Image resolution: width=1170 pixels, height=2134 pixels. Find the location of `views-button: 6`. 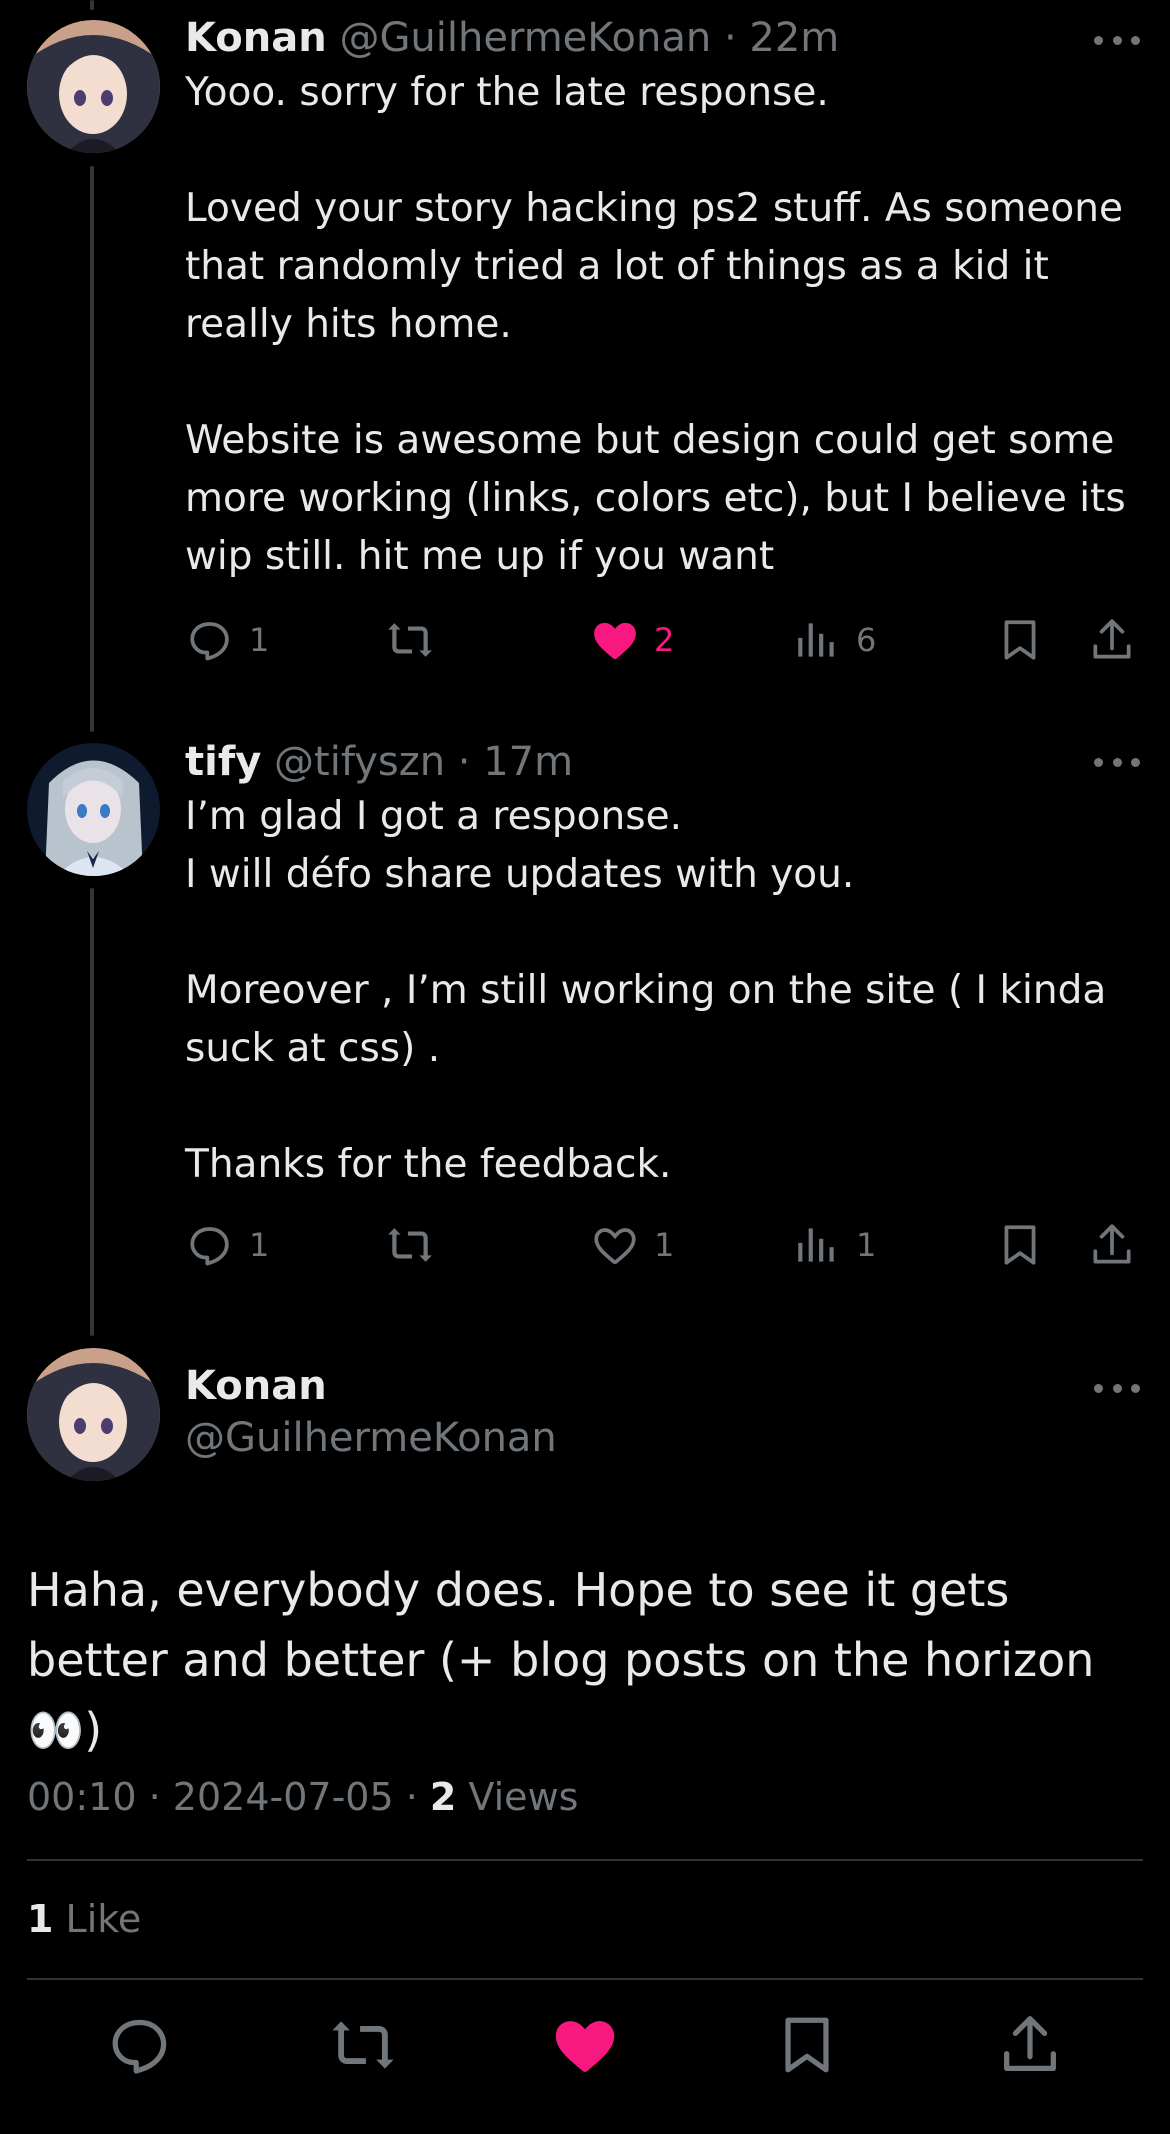

views-button: 6 is located at coordinates (834, 640).